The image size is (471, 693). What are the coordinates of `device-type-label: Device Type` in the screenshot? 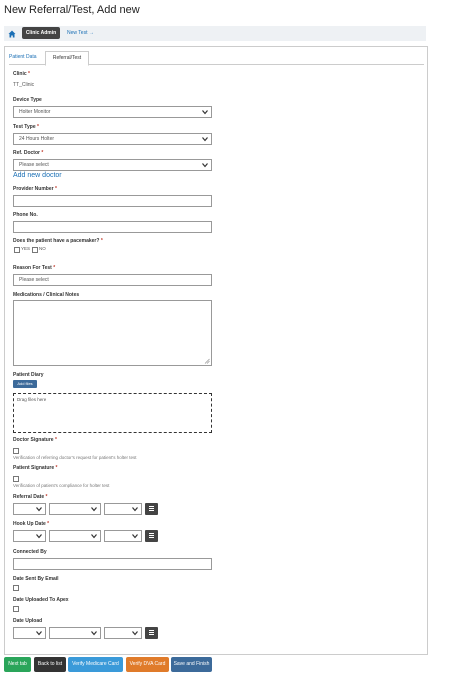 It's located at (27, 100).